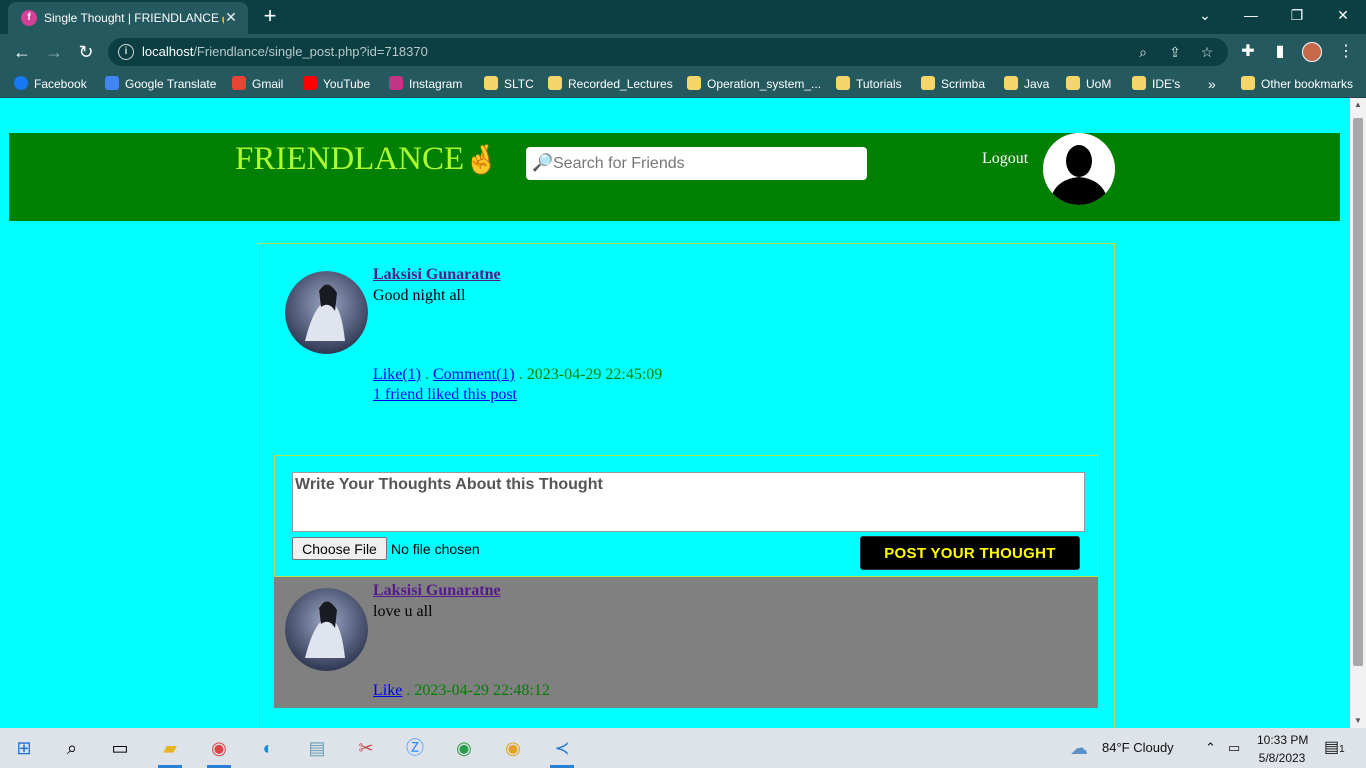 The height and width of the screenshot is (768, 1366). I want to click on windows-start-icon: ⊞, so click(24, 748).